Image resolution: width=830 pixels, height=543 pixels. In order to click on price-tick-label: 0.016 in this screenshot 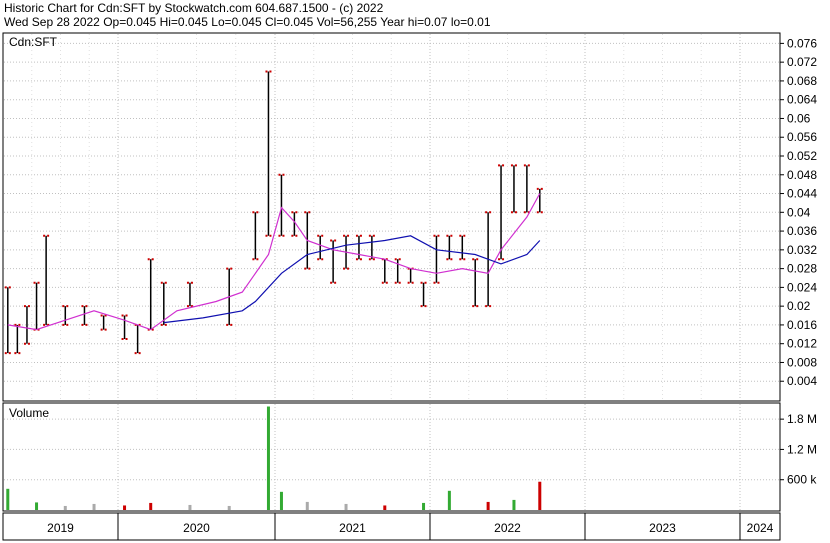, I will do `click(802, 325)`.